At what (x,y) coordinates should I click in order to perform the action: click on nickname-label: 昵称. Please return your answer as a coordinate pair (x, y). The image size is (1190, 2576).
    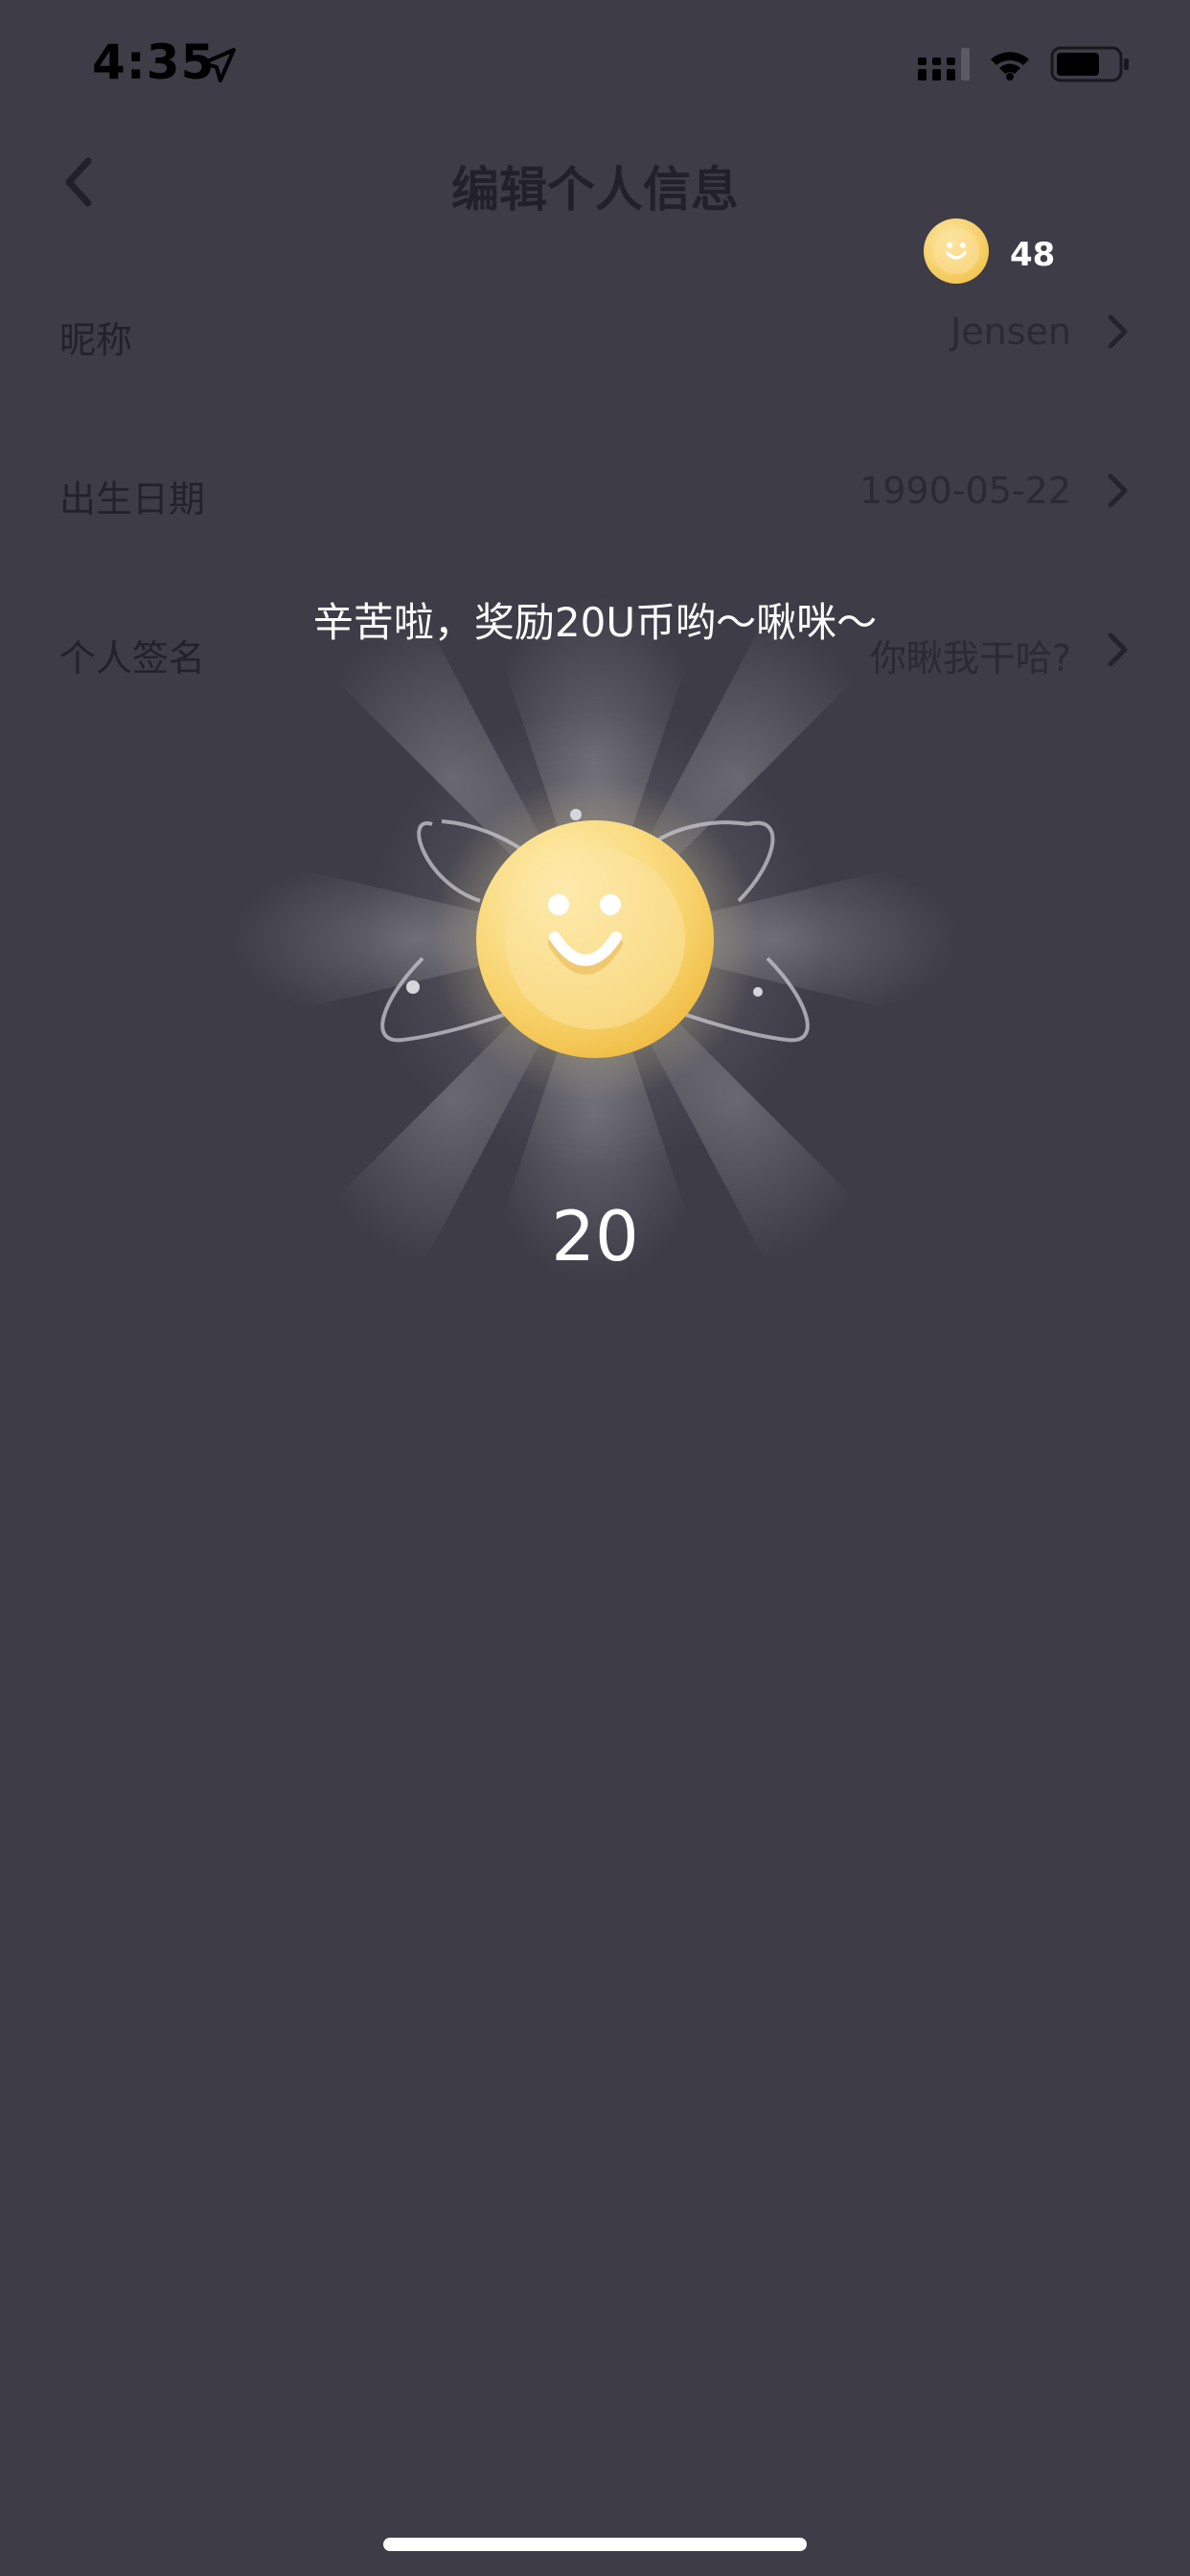
    Looking at the image, I should click on (96, 340).